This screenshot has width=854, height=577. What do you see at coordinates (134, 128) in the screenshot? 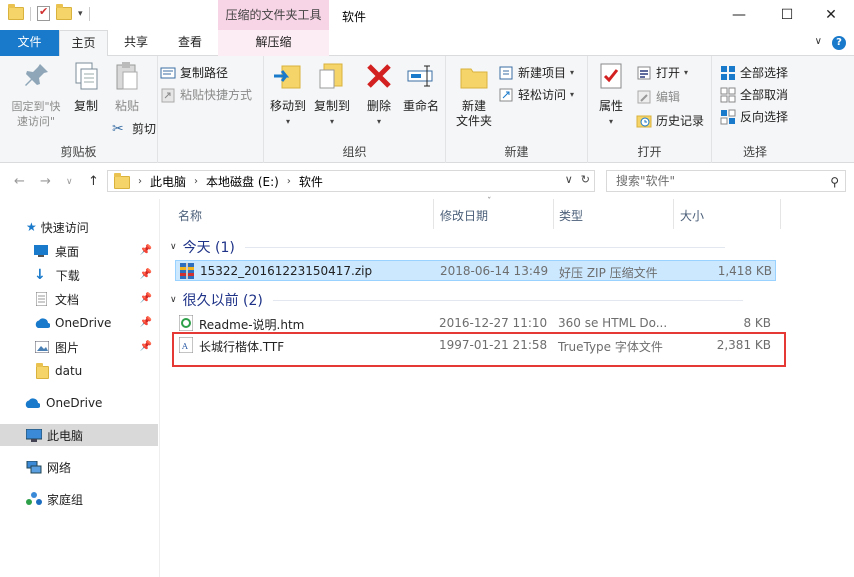
I see `cut-button: ✂ 剪切` at bounding box center [134, 128].